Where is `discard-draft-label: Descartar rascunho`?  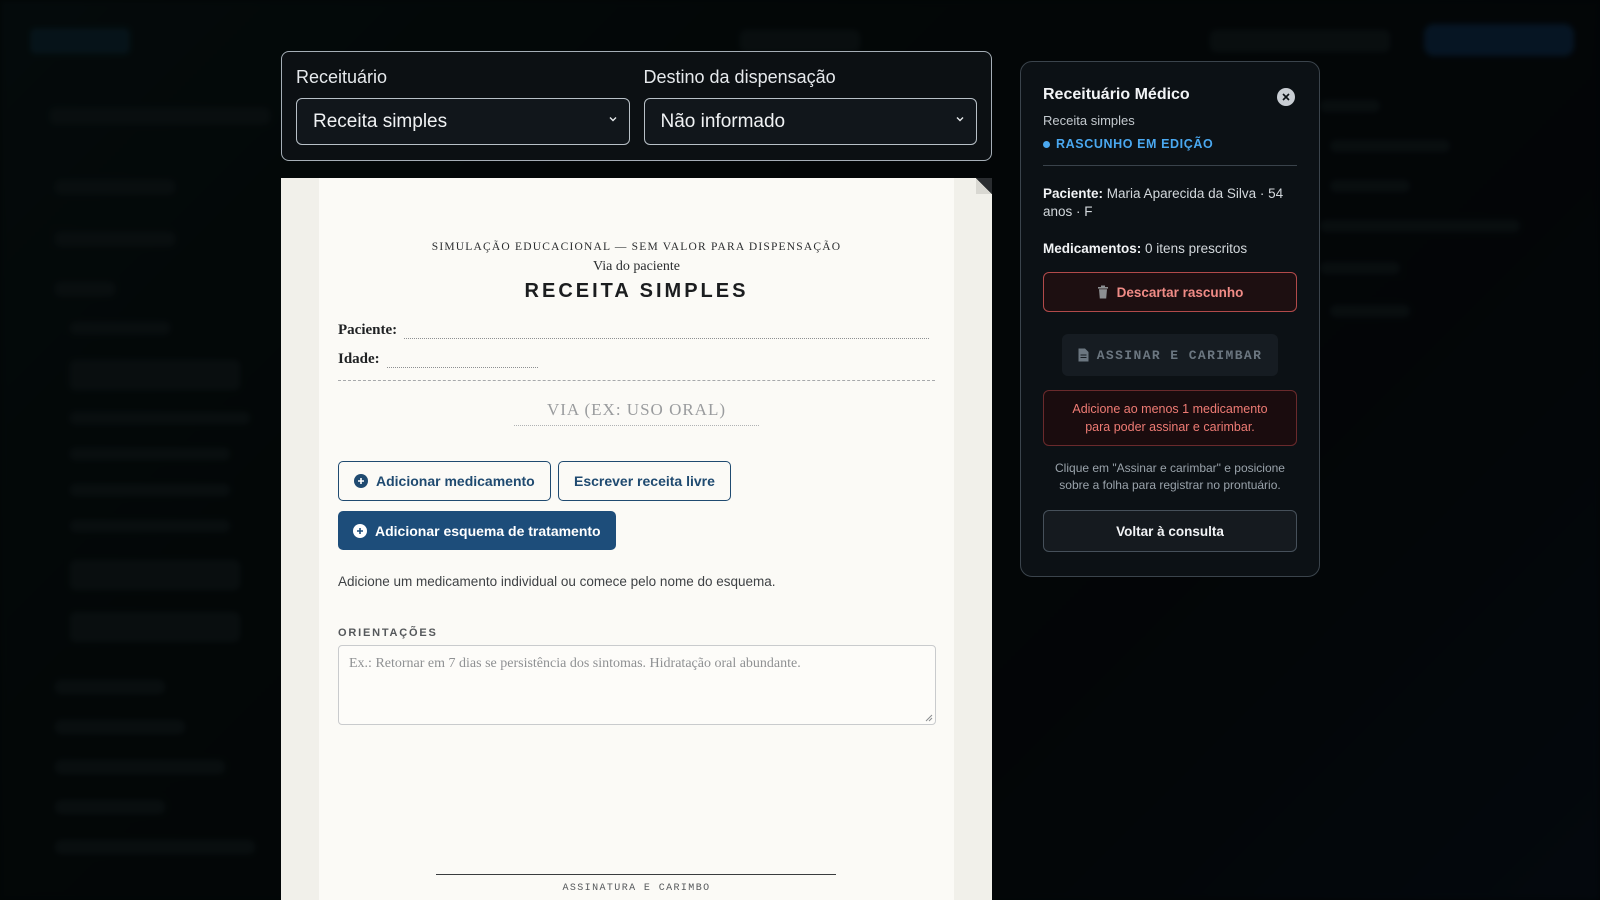
discard-draft-label: Descartar rascunho is located at coordinates (1180, 292).